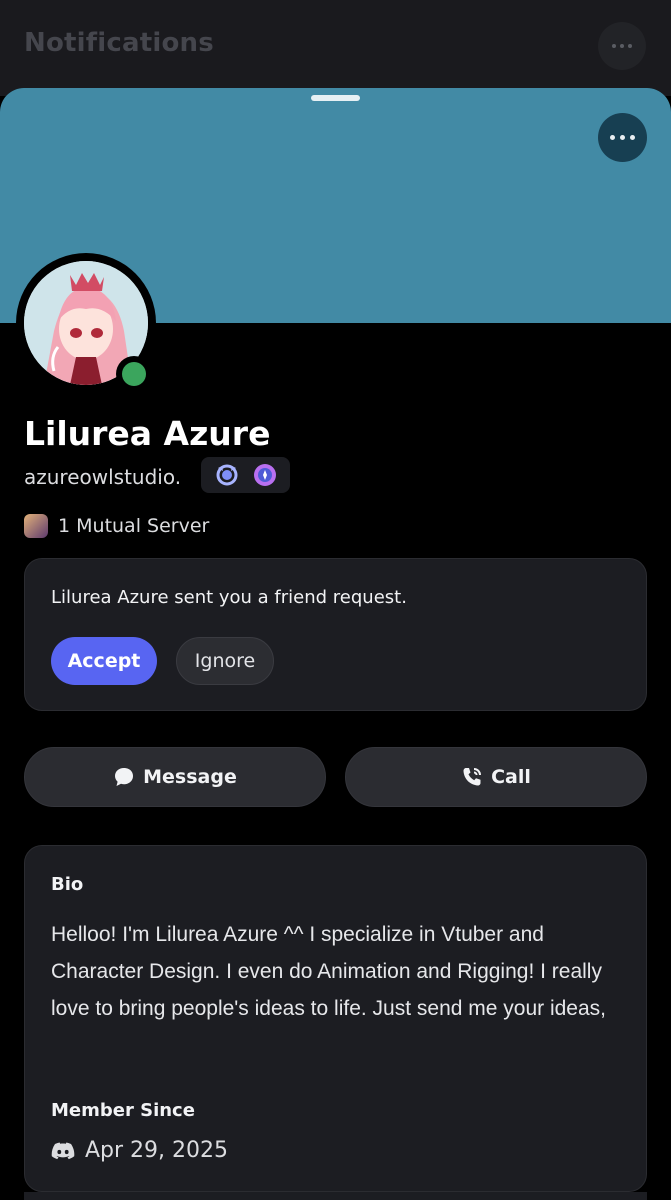  I want to click on nitro-boost-badge-icon, so click(265, 475).